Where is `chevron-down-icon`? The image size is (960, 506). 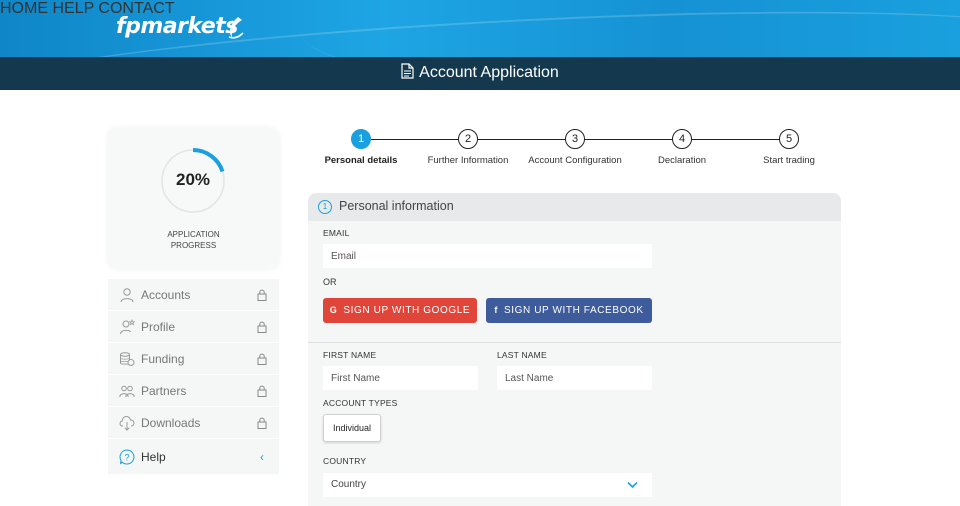
chevron-down-icon is located at coordinates (632, 485).